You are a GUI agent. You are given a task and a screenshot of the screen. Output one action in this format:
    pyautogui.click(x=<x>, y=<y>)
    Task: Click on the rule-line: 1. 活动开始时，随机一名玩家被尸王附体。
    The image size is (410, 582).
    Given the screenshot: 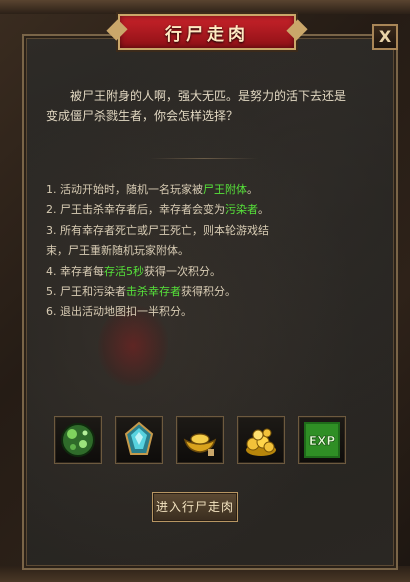 What is the action you would take?
    pyautogui.click(x=152, y=189)
    